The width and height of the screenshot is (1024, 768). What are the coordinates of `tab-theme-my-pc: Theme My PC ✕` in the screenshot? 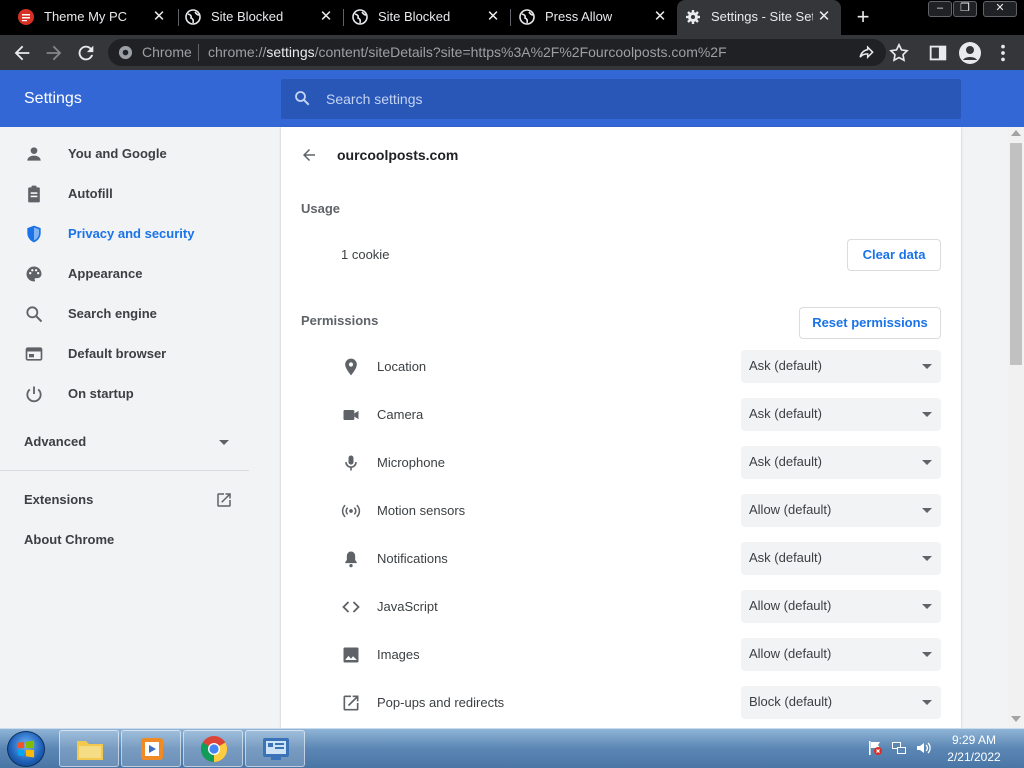 It's located at (93, 17).